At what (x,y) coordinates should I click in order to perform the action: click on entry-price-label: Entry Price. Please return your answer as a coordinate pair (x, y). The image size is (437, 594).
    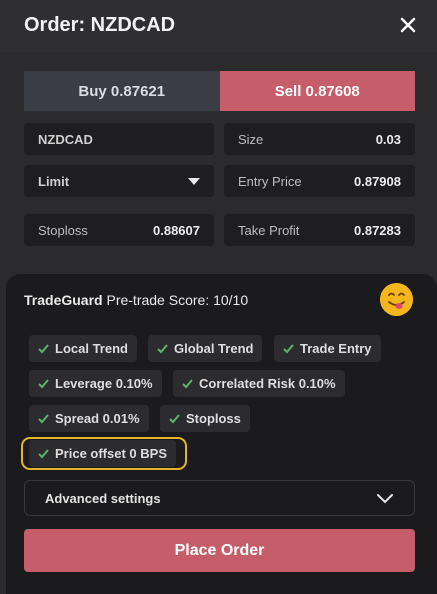
    Looking at the image, I should click on (270, 181).